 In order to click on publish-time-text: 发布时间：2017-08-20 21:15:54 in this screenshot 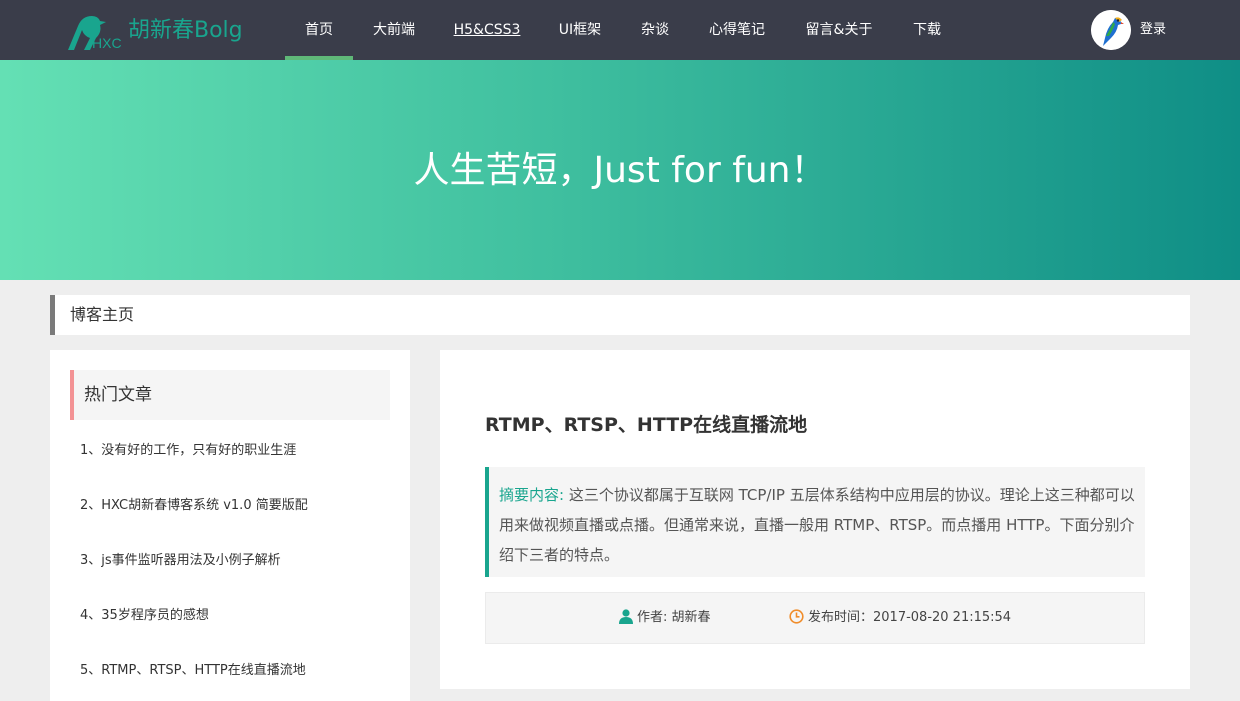, I will do `click(910, 617)`.